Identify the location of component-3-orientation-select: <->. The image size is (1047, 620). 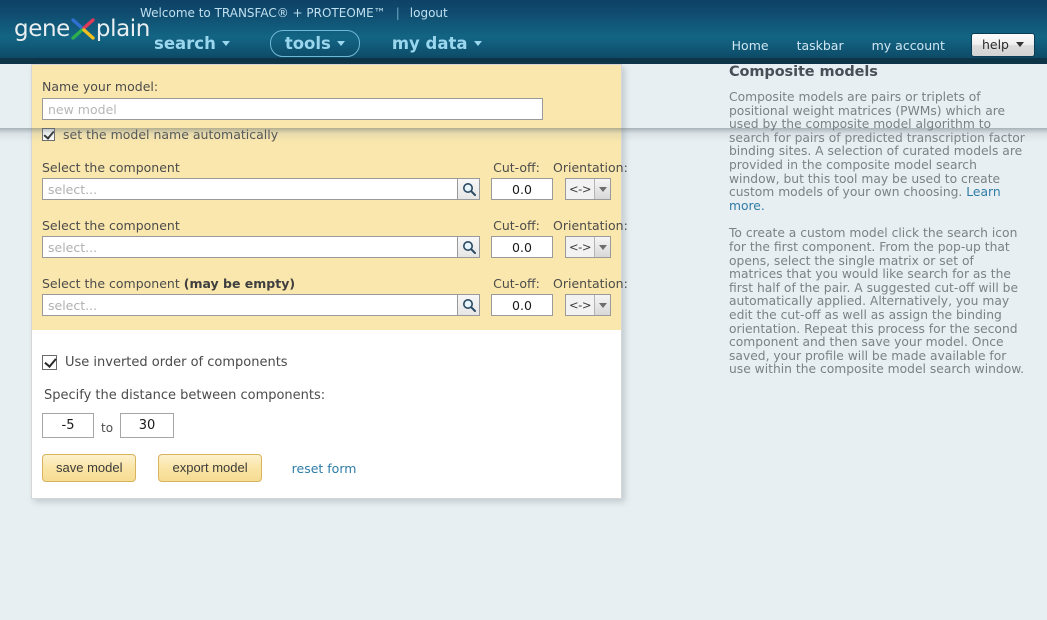
(588, 305).